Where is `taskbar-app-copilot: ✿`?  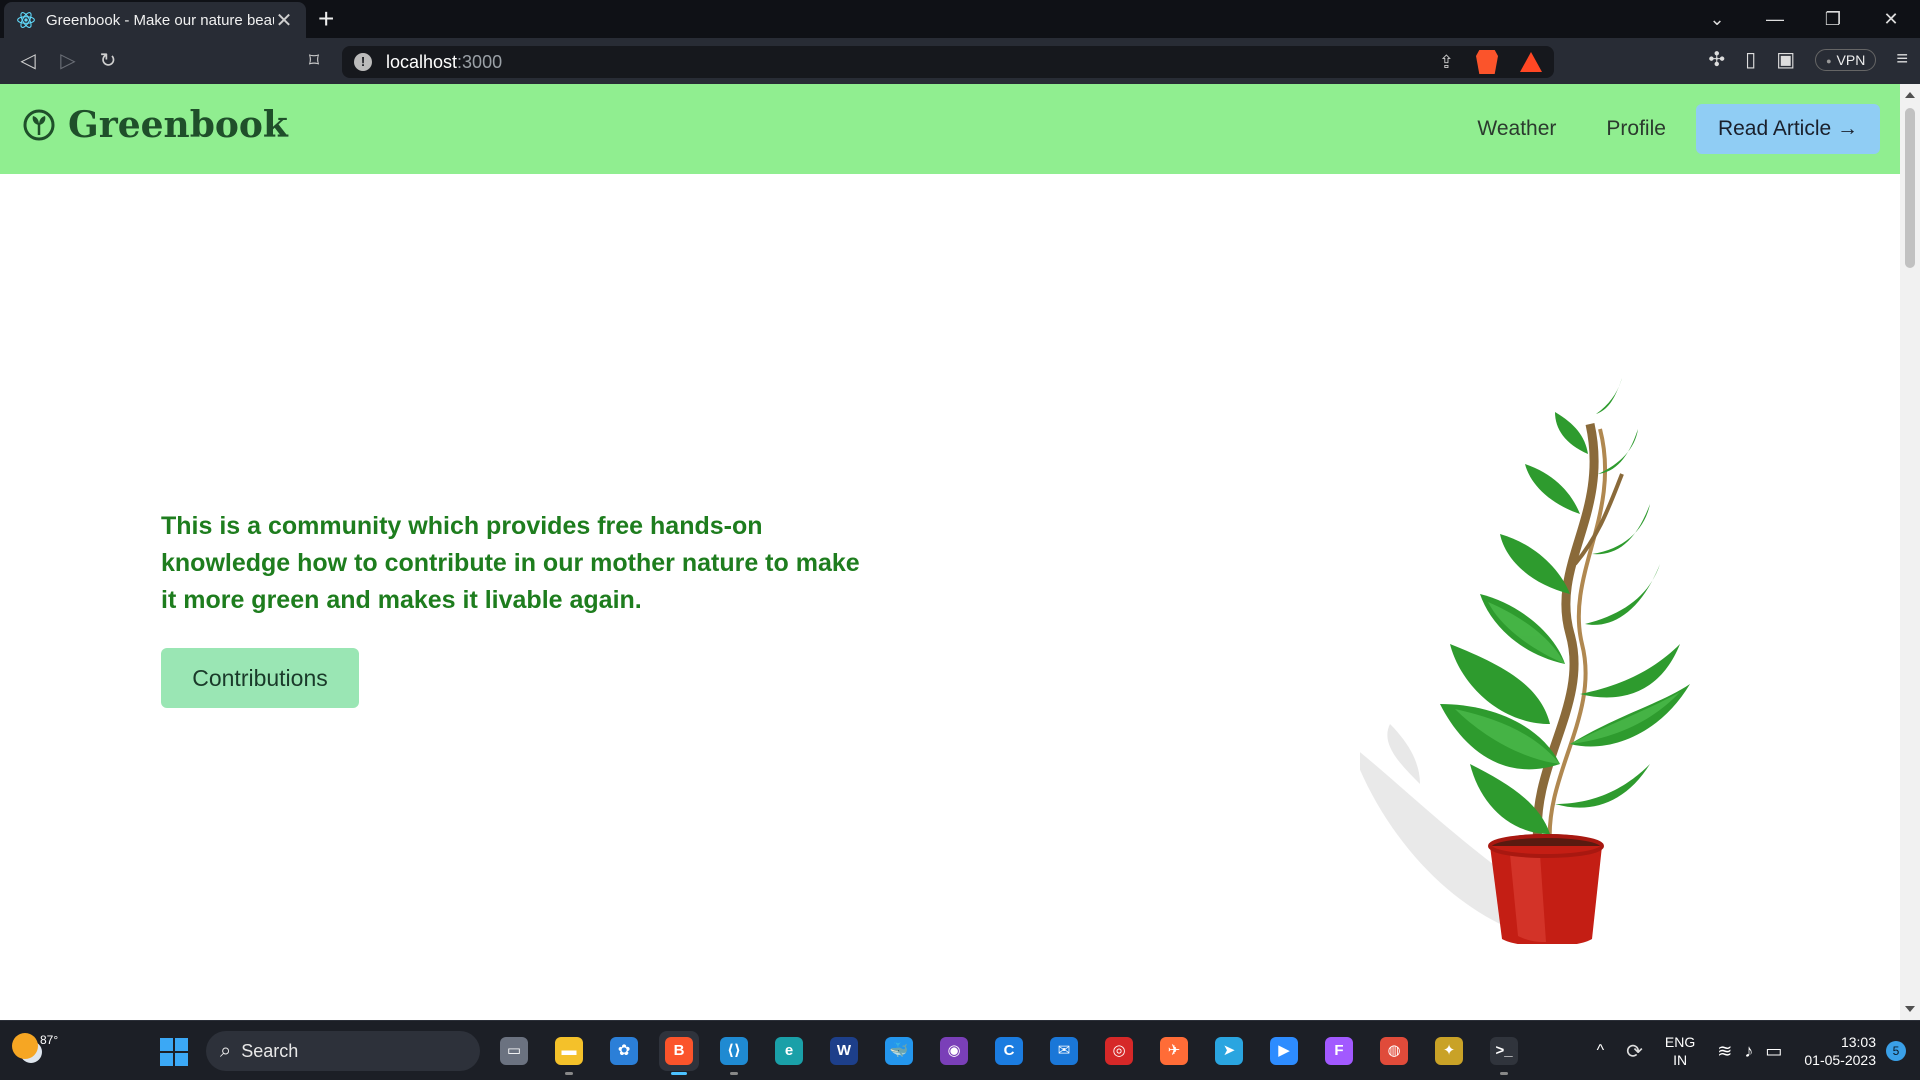
taskbar-app-copilot: ✿ is located at coordinates (624, 1051).